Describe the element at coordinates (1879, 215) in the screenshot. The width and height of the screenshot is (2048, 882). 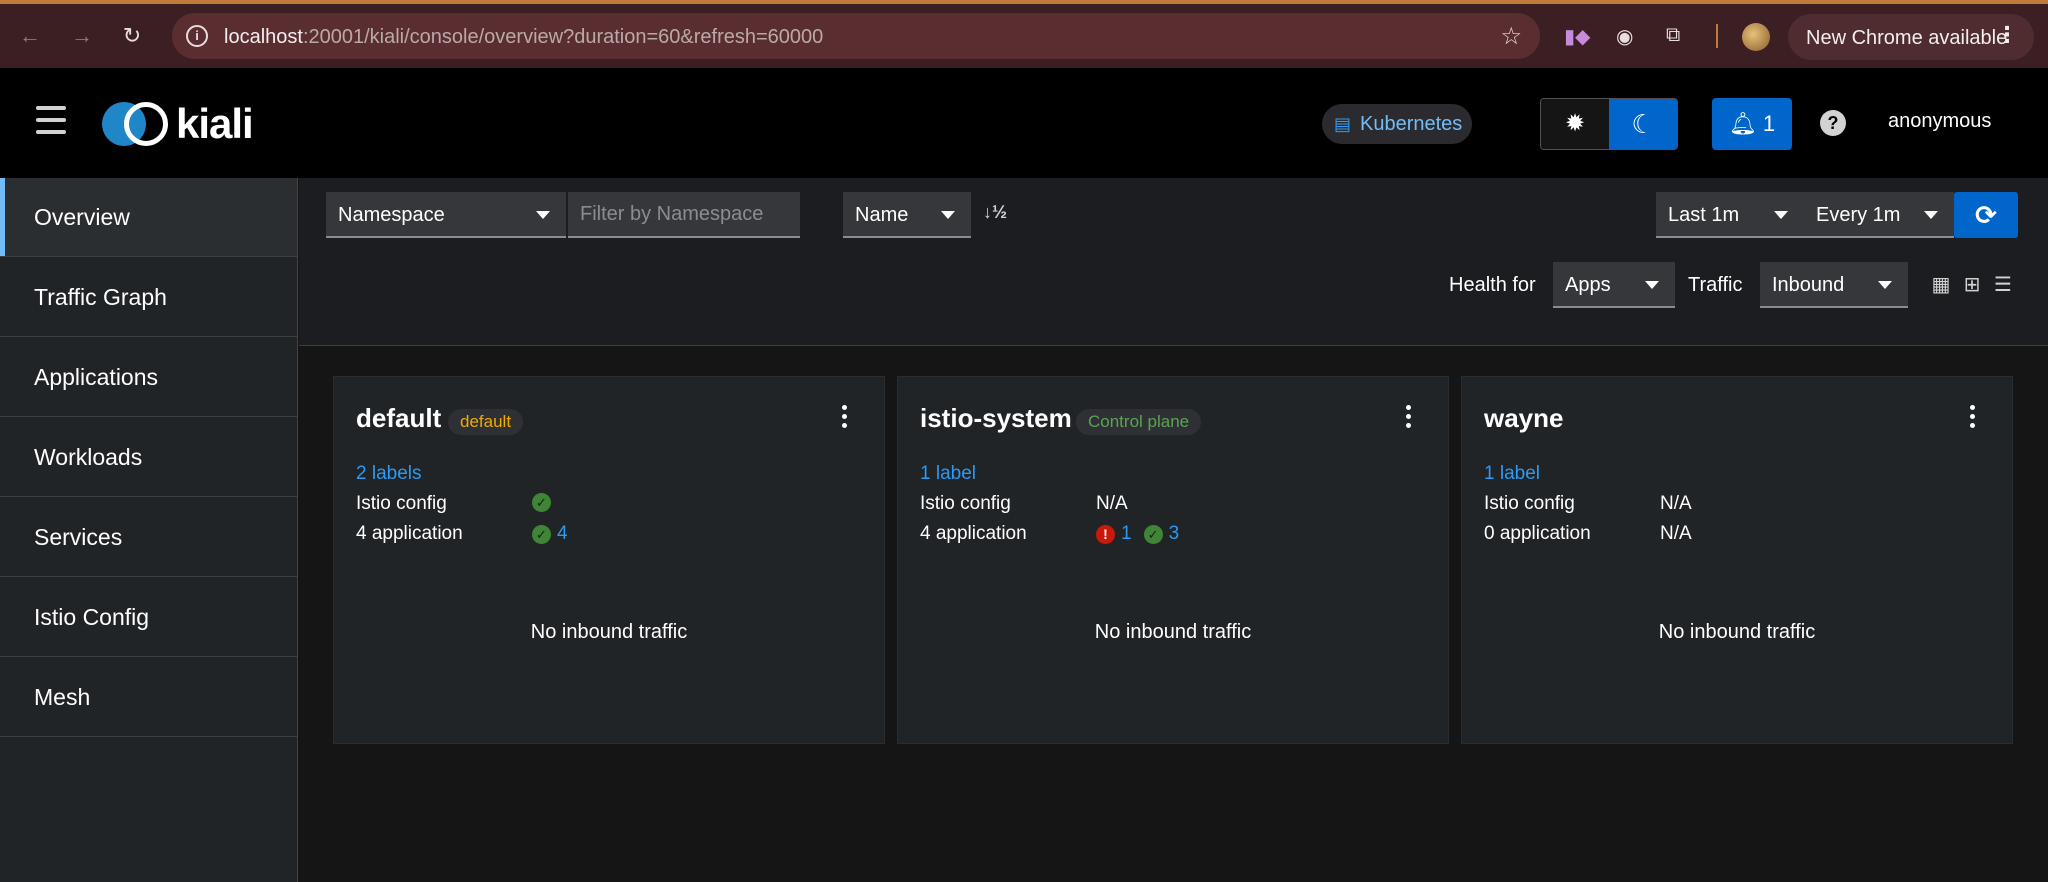
I see `refresh-interval-select: Every 1m` at that location.